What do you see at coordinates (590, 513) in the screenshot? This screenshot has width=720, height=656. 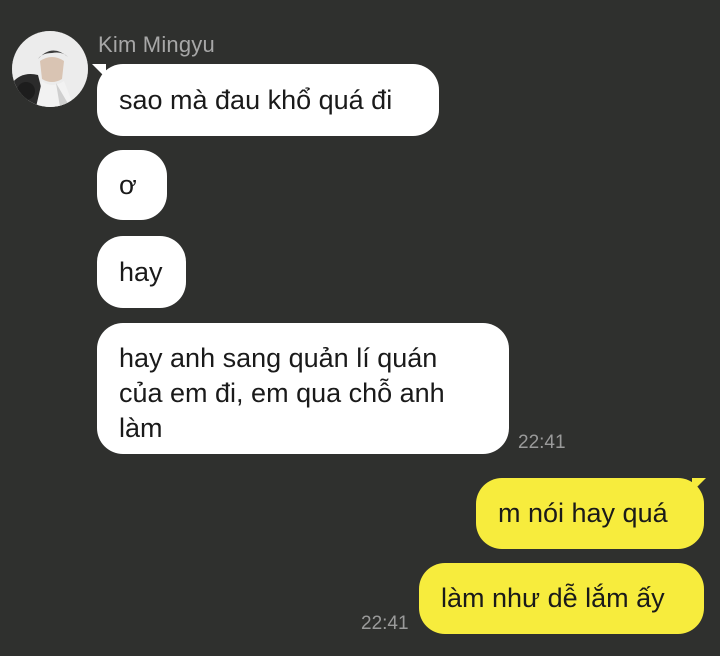 I see `outgoing-message: m nói hay quá` at bounding box center [590, 513].